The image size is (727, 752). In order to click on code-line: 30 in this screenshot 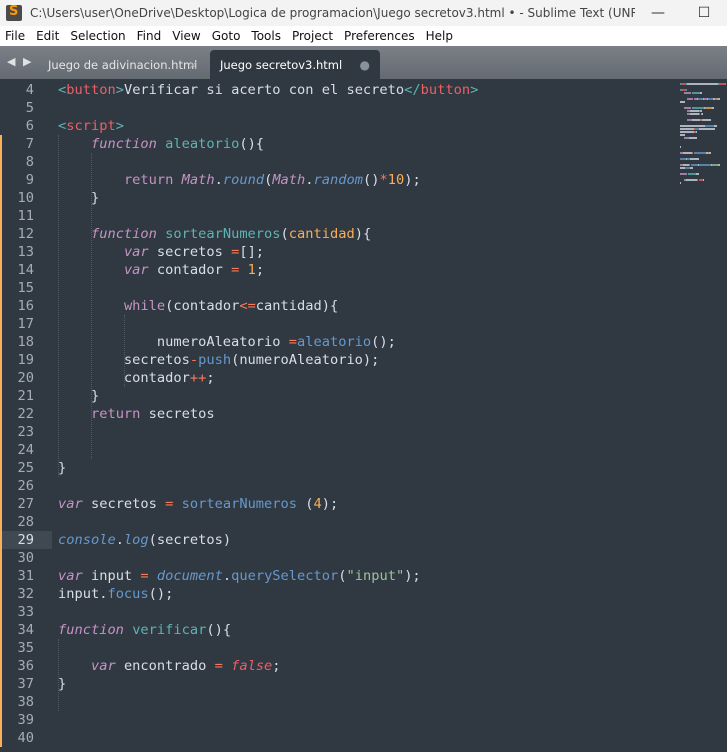, I will do `click(340, 558)`.